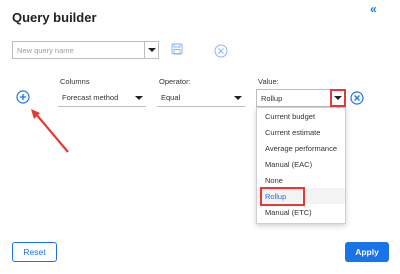  What do you see at coordinates (301, 196) in the screenshot?
I see `dropdown-option-selected: Rollup` at bounding box center [301, 196].